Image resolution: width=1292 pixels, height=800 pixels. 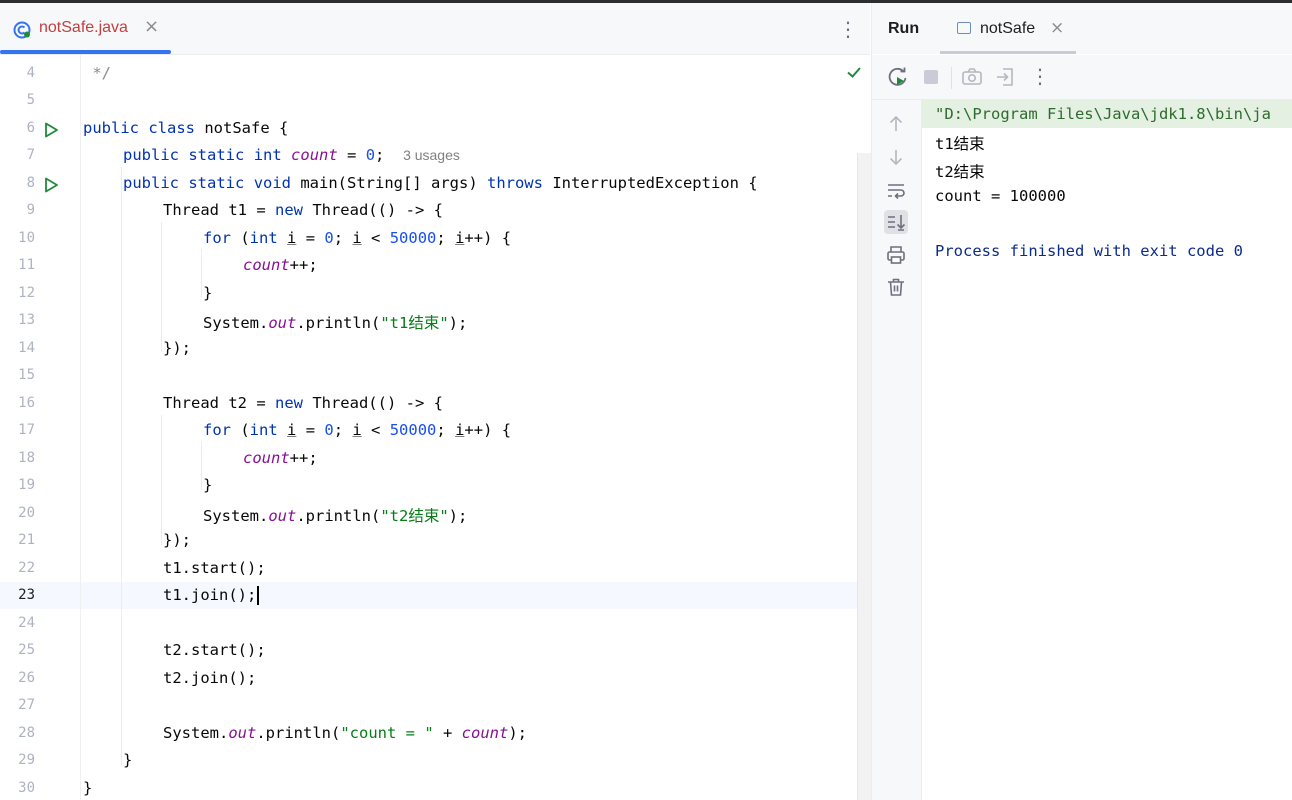 What do you see at coordinates (303, 210) in the screenshot?
I see `code-line: Thread t1 = new Thread(() -> {` at bounding box center [303, 210].